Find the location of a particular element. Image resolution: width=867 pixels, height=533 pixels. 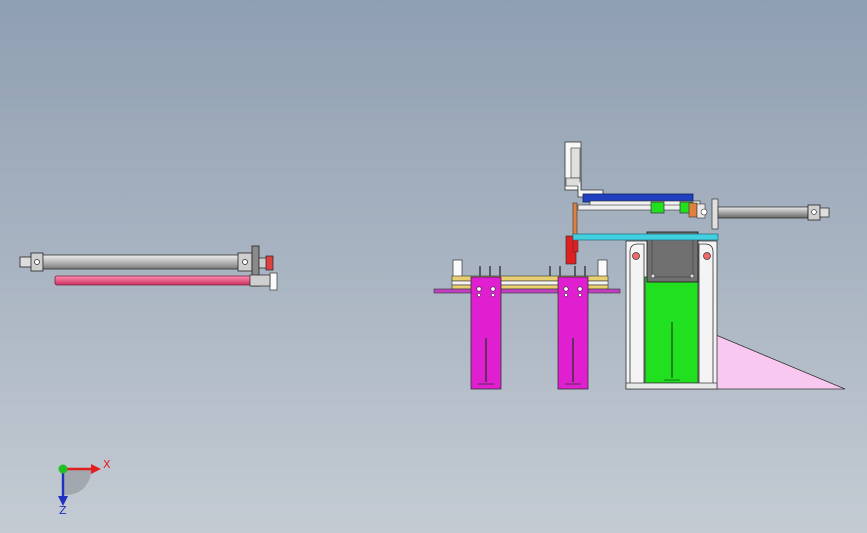

frame-base-plate is located at coordinates (671, 386).